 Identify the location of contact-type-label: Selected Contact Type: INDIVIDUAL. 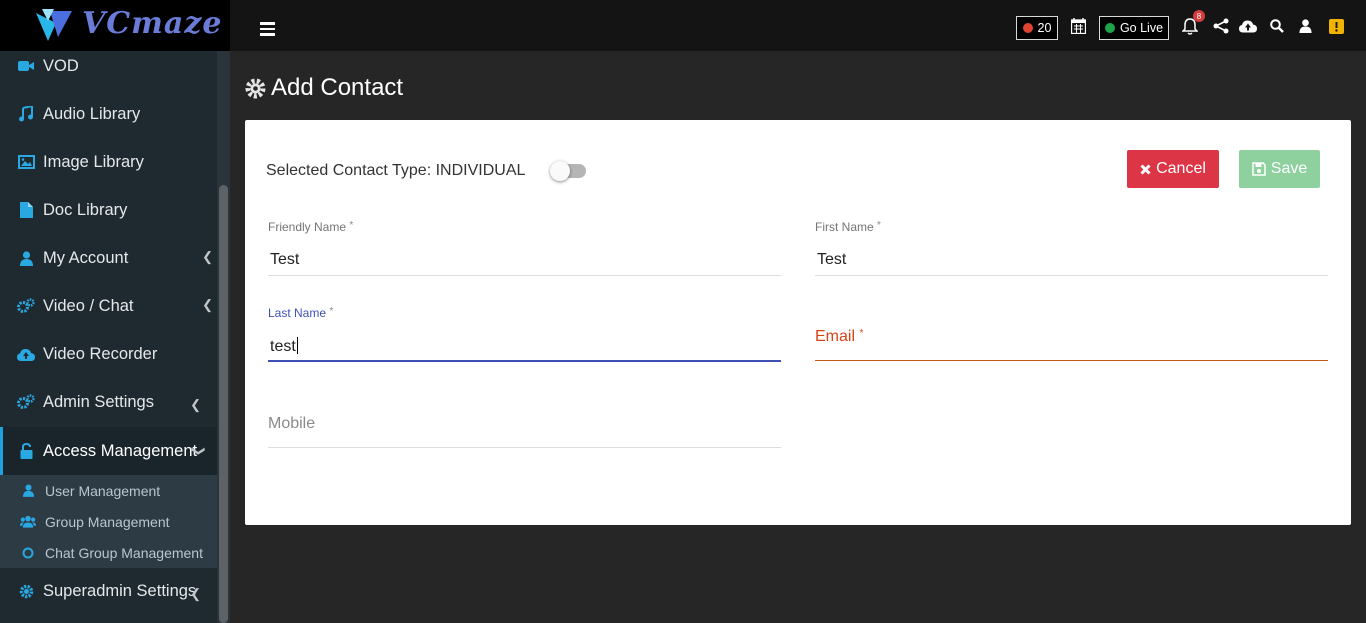
(396, 170).